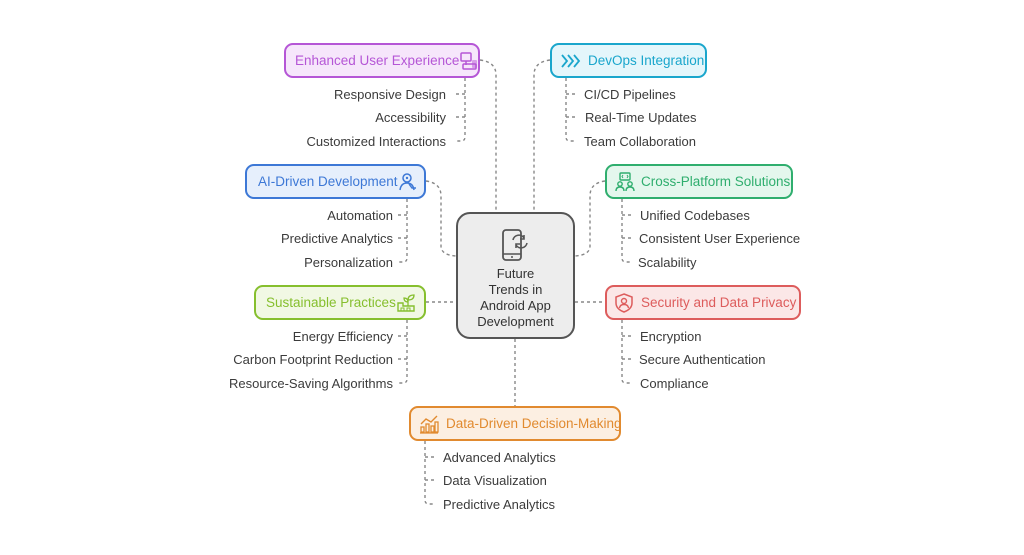 The width and height of the screenshot is (1024, 555). I want to click on shield-user-icon, so click(624, 302).